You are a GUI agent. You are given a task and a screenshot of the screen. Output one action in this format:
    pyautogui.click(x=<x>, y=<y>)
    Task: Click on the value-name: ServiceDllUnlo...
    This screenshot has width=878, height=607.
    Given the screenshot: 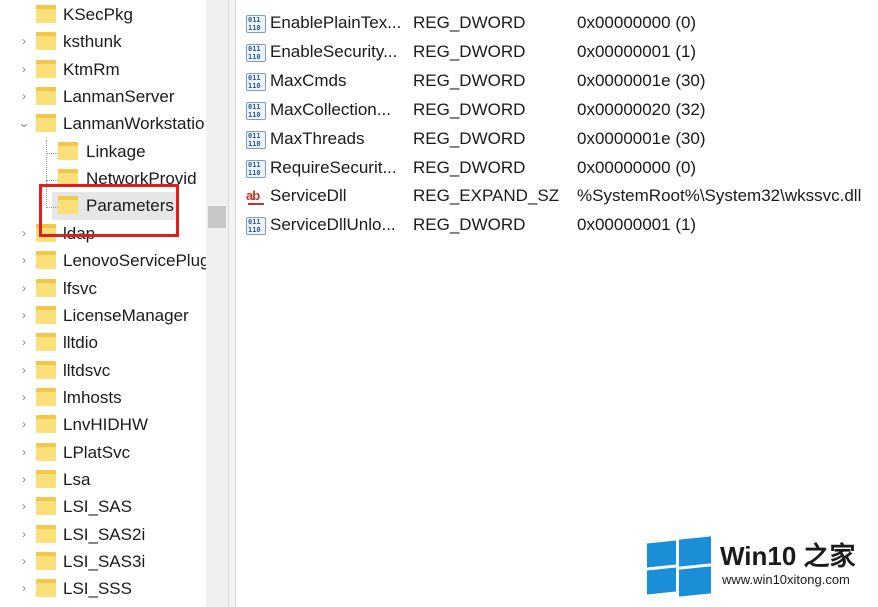 What is the action you would take?
    pyautogui.click(x=333, y=224)
    